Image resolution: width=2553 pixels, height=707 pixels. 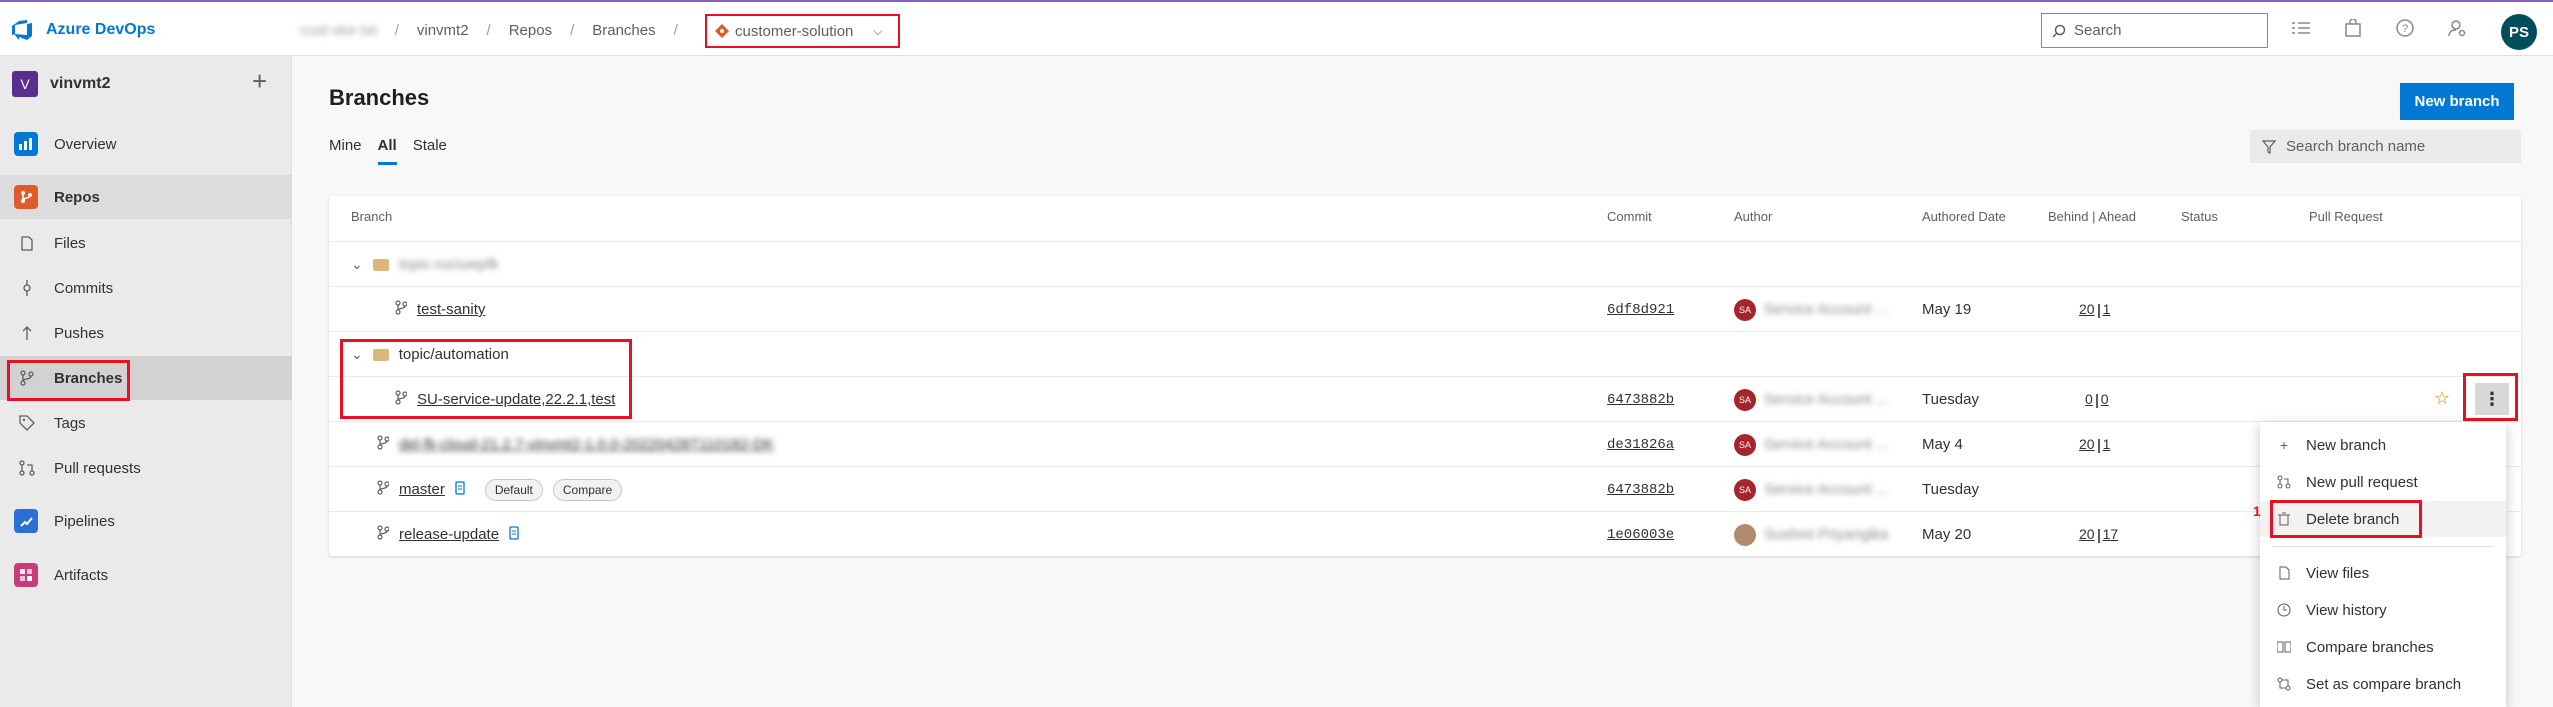 What do you see at coordinates (1640, 445) in the screenshot?
I see `commit-link: de31826a` at bounding box center [1640, 445].